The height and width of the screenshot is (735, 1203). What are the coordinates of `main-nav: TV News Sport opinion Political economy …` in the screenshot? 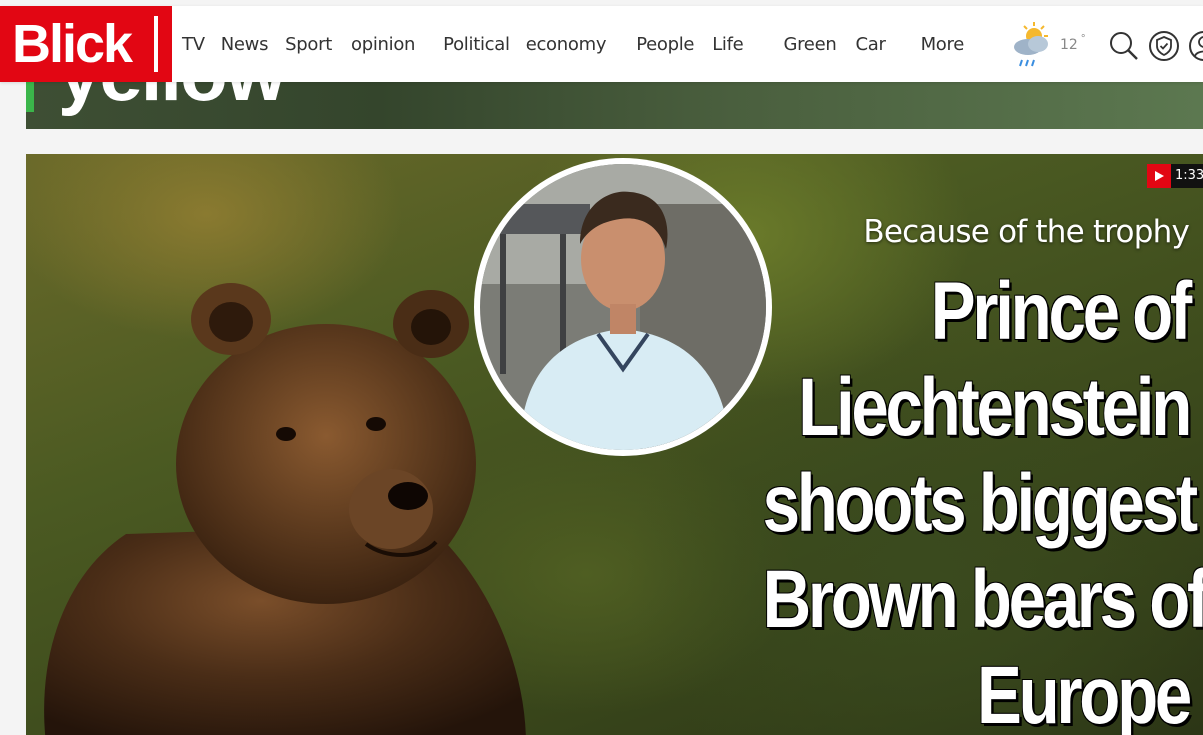 It's located at (573, 44).